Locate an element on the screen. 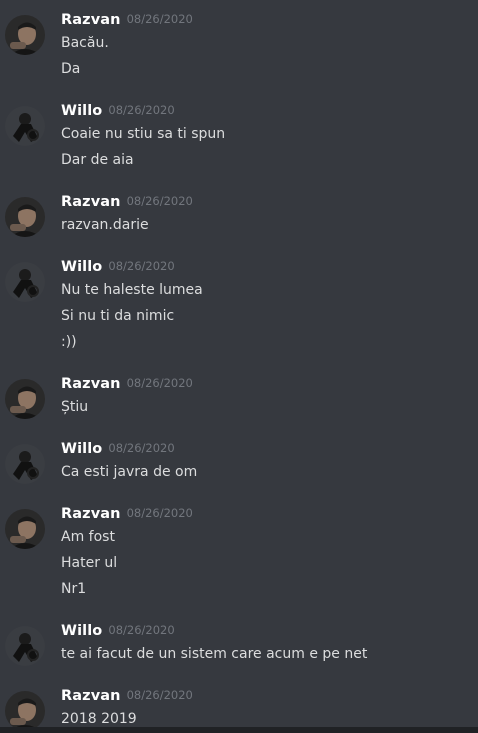 The image size is (478, 733). message-text: Ca esti javra de om is located at coordinates (129, 472).